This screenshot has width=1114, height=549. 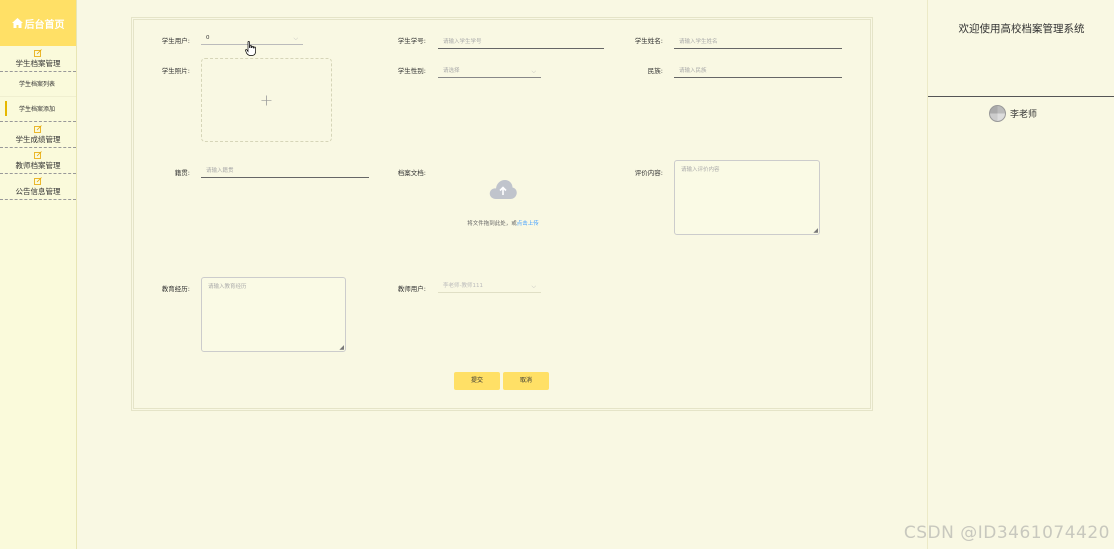 I want to click on watermark: CSDN @ID3461074420, so click(x=1006, y=533).